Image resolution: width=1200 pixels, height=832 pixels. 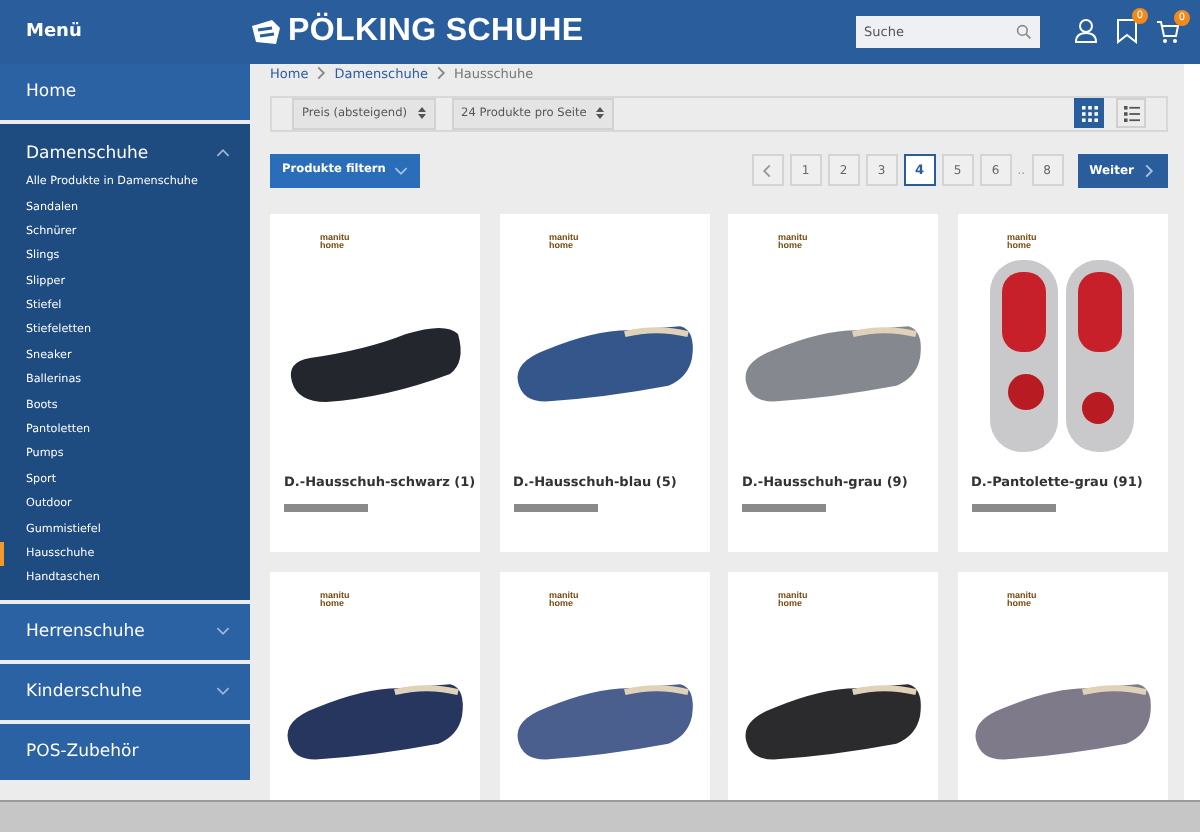 I want to click on sidebar-item: POS-Zubehör, so click(x=125, y=751).